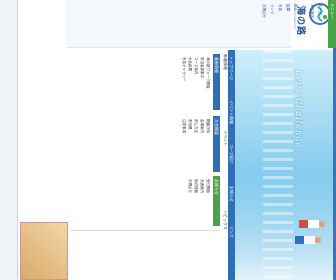 Image resolution: width=336 pixels, height=280 pixels. Describe the element at coordinates (196, 65) in the screenshot. I see `column-line: コース案内` at that location.